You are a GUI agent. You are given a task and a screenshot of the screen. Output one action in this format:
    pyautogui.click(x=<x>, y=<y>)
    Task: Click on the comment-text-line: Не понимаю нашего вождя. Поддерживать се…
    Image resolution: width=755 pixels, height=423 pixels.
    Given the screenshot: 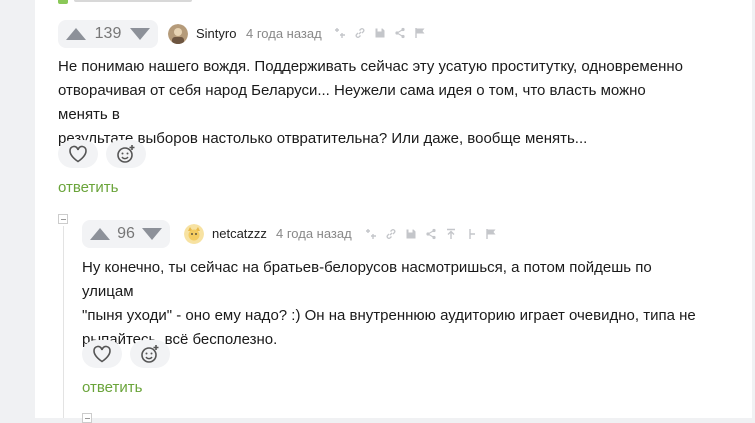 What is the action you would take?
    pyautogui.click(x=370, y=66)
    